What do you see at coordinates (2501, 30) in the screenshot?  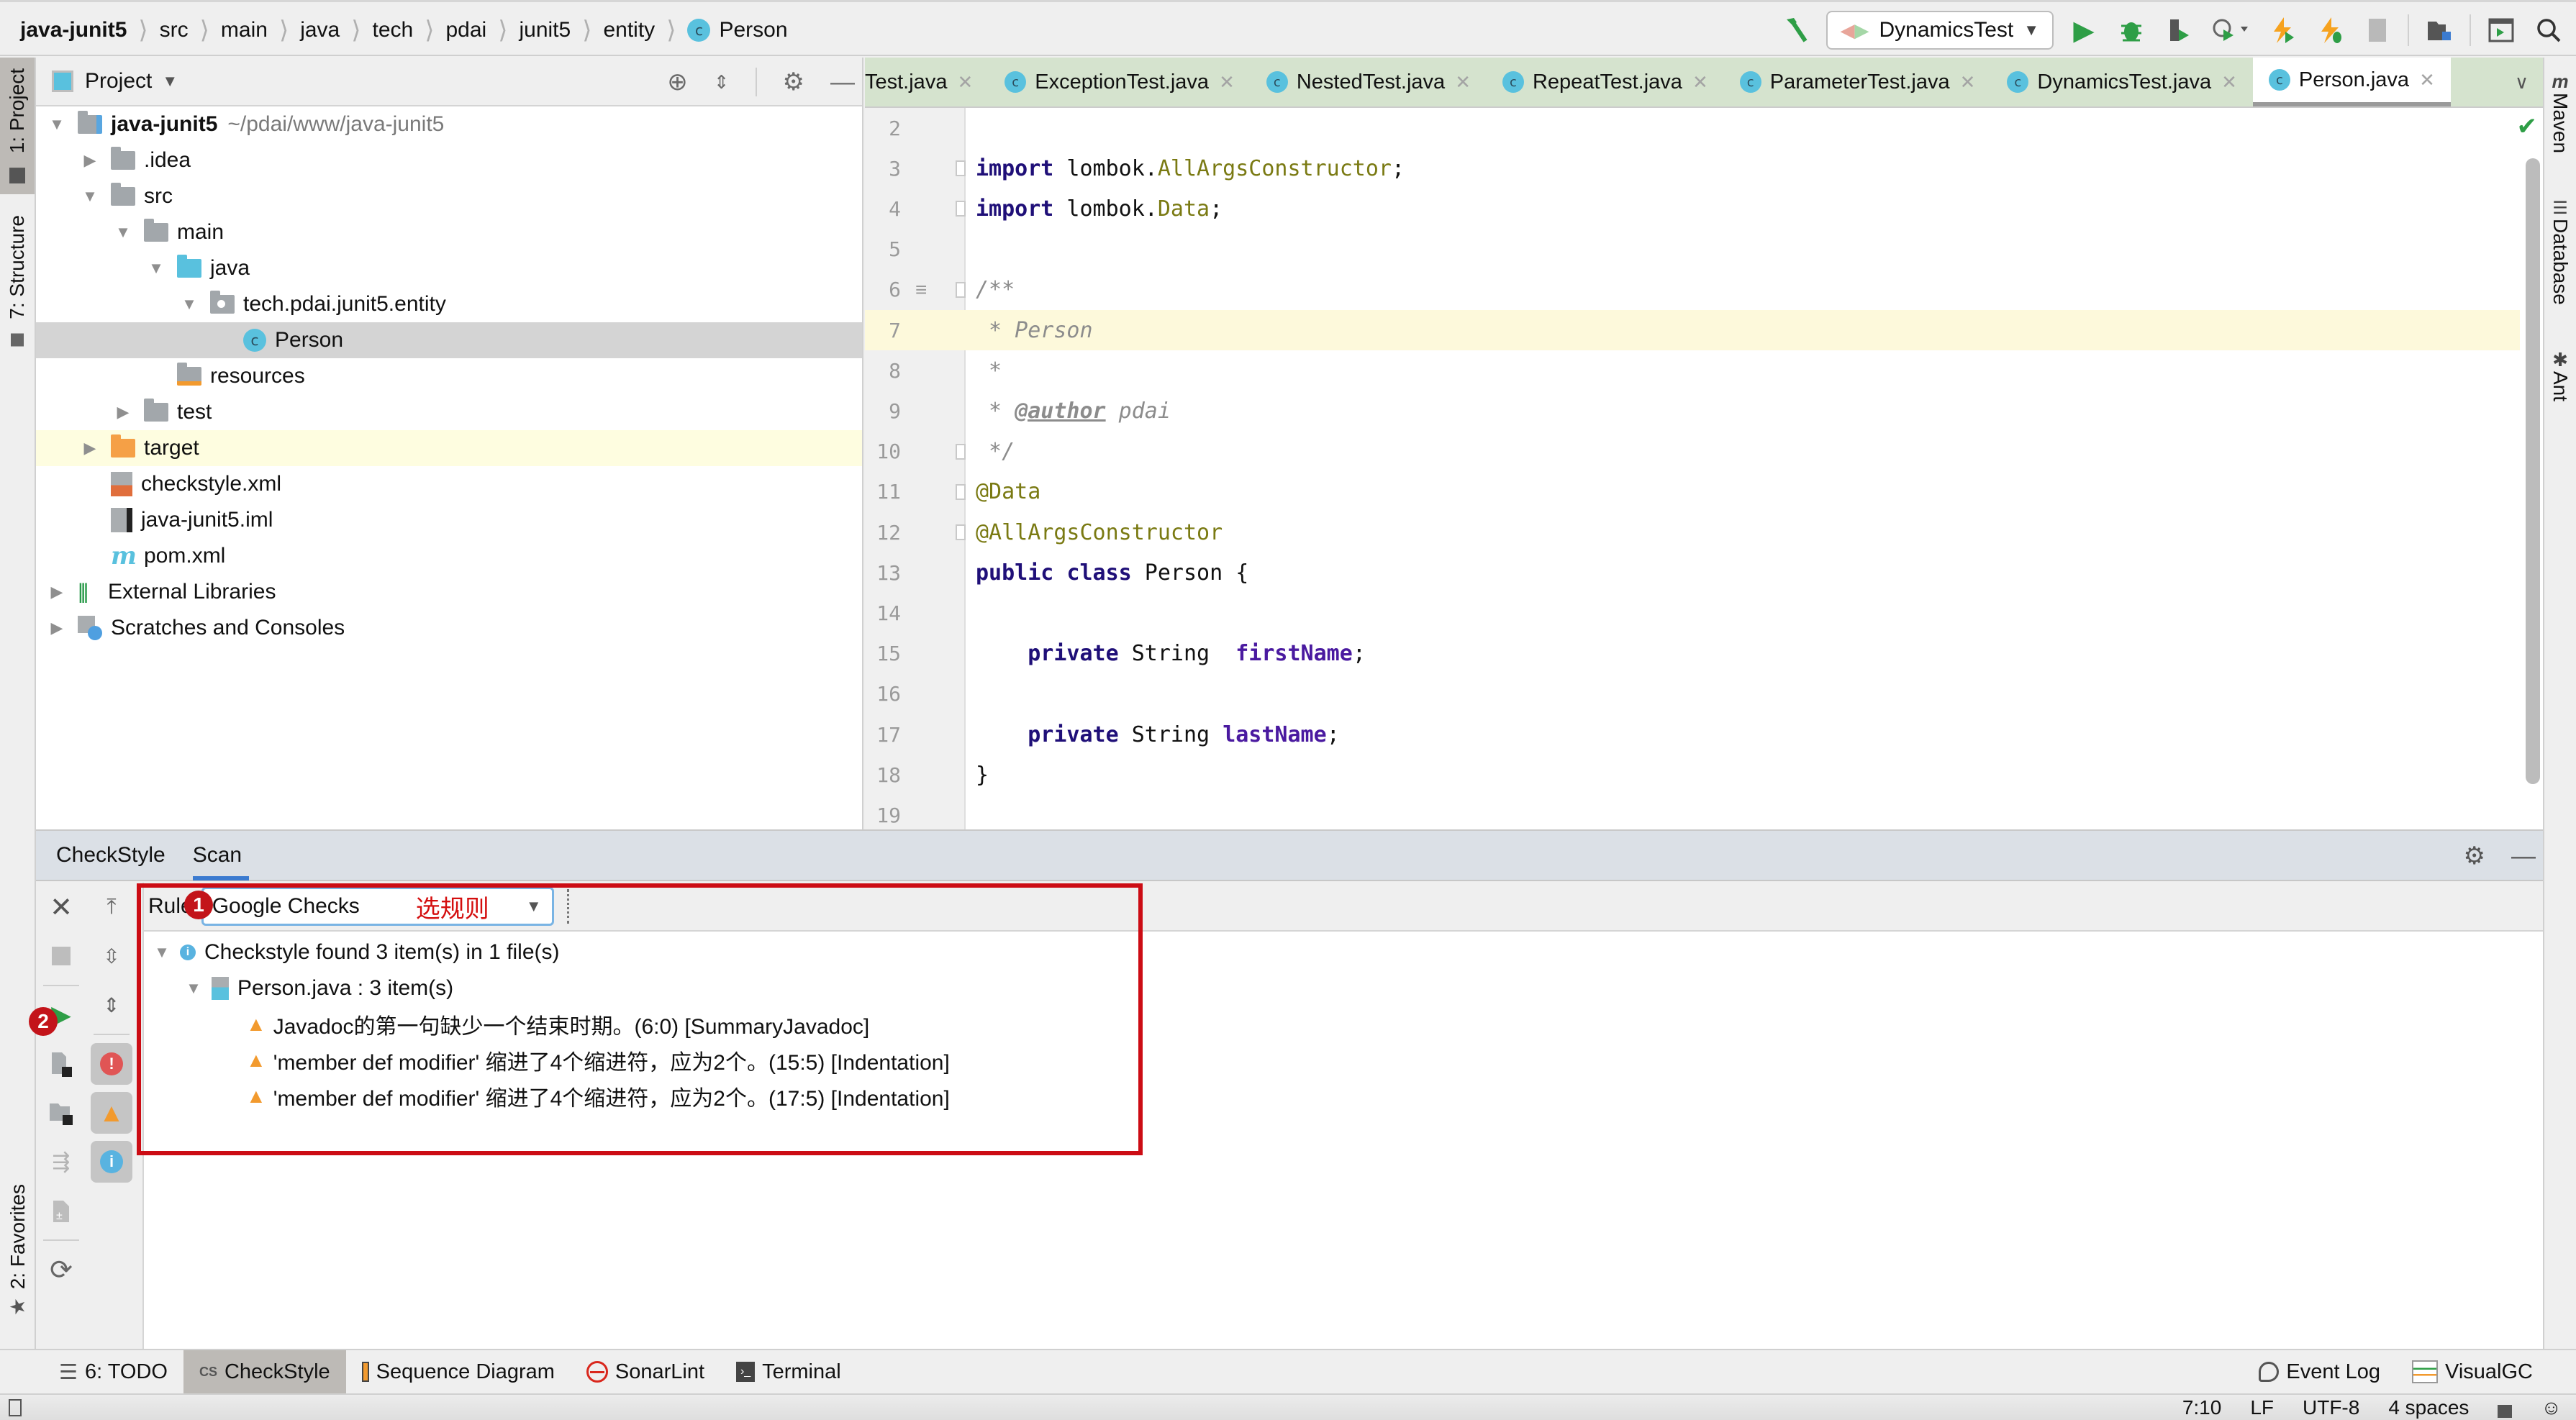 I see `run-anything-icon` at bounding box center [2501, 30].